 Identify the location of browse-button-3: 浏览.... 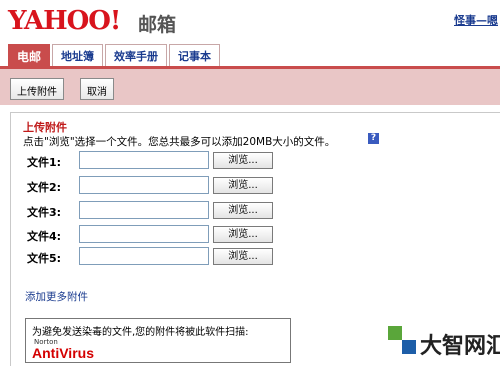
(243, 210).